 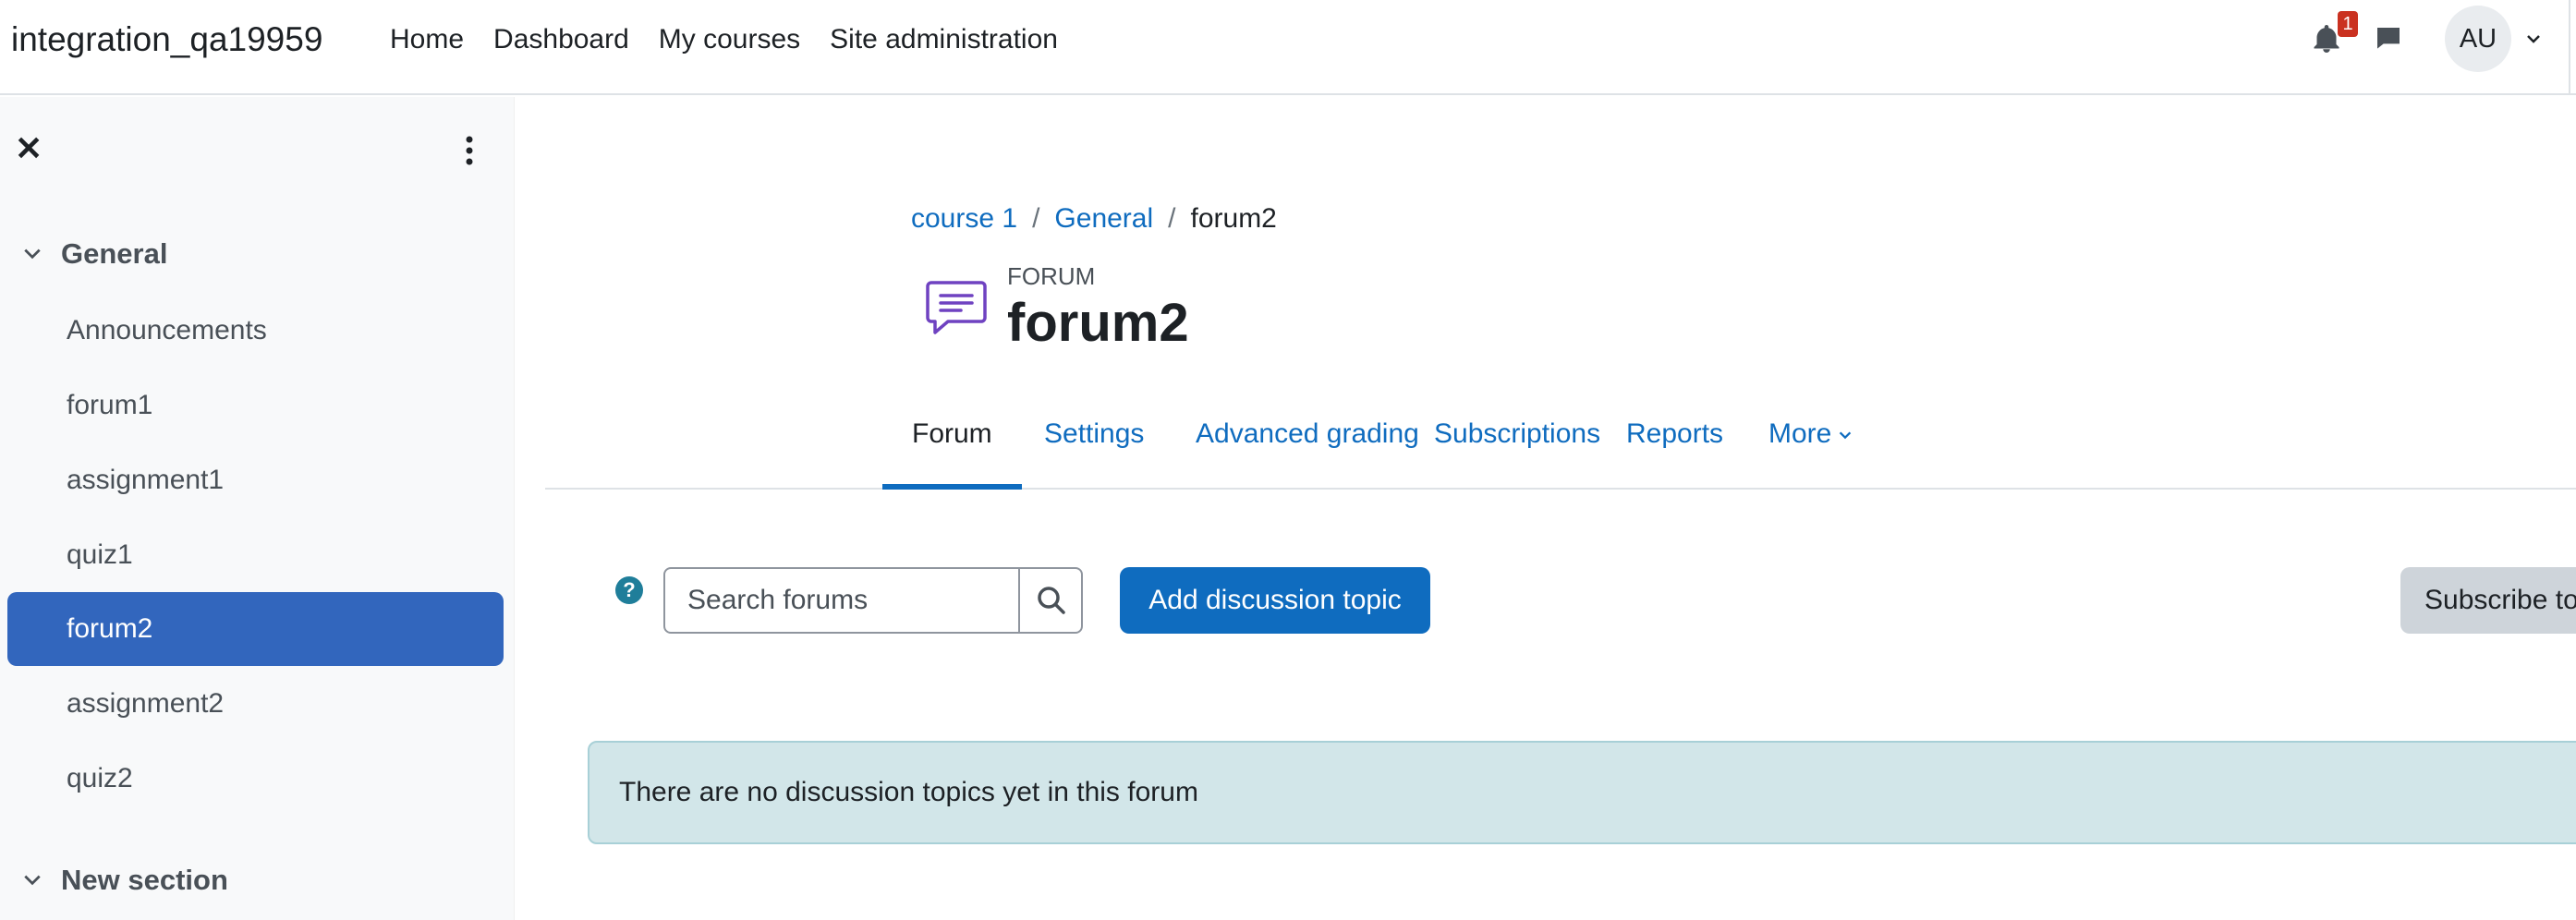 I want to click on section-new-section: New section, so click(x=125, y=880).